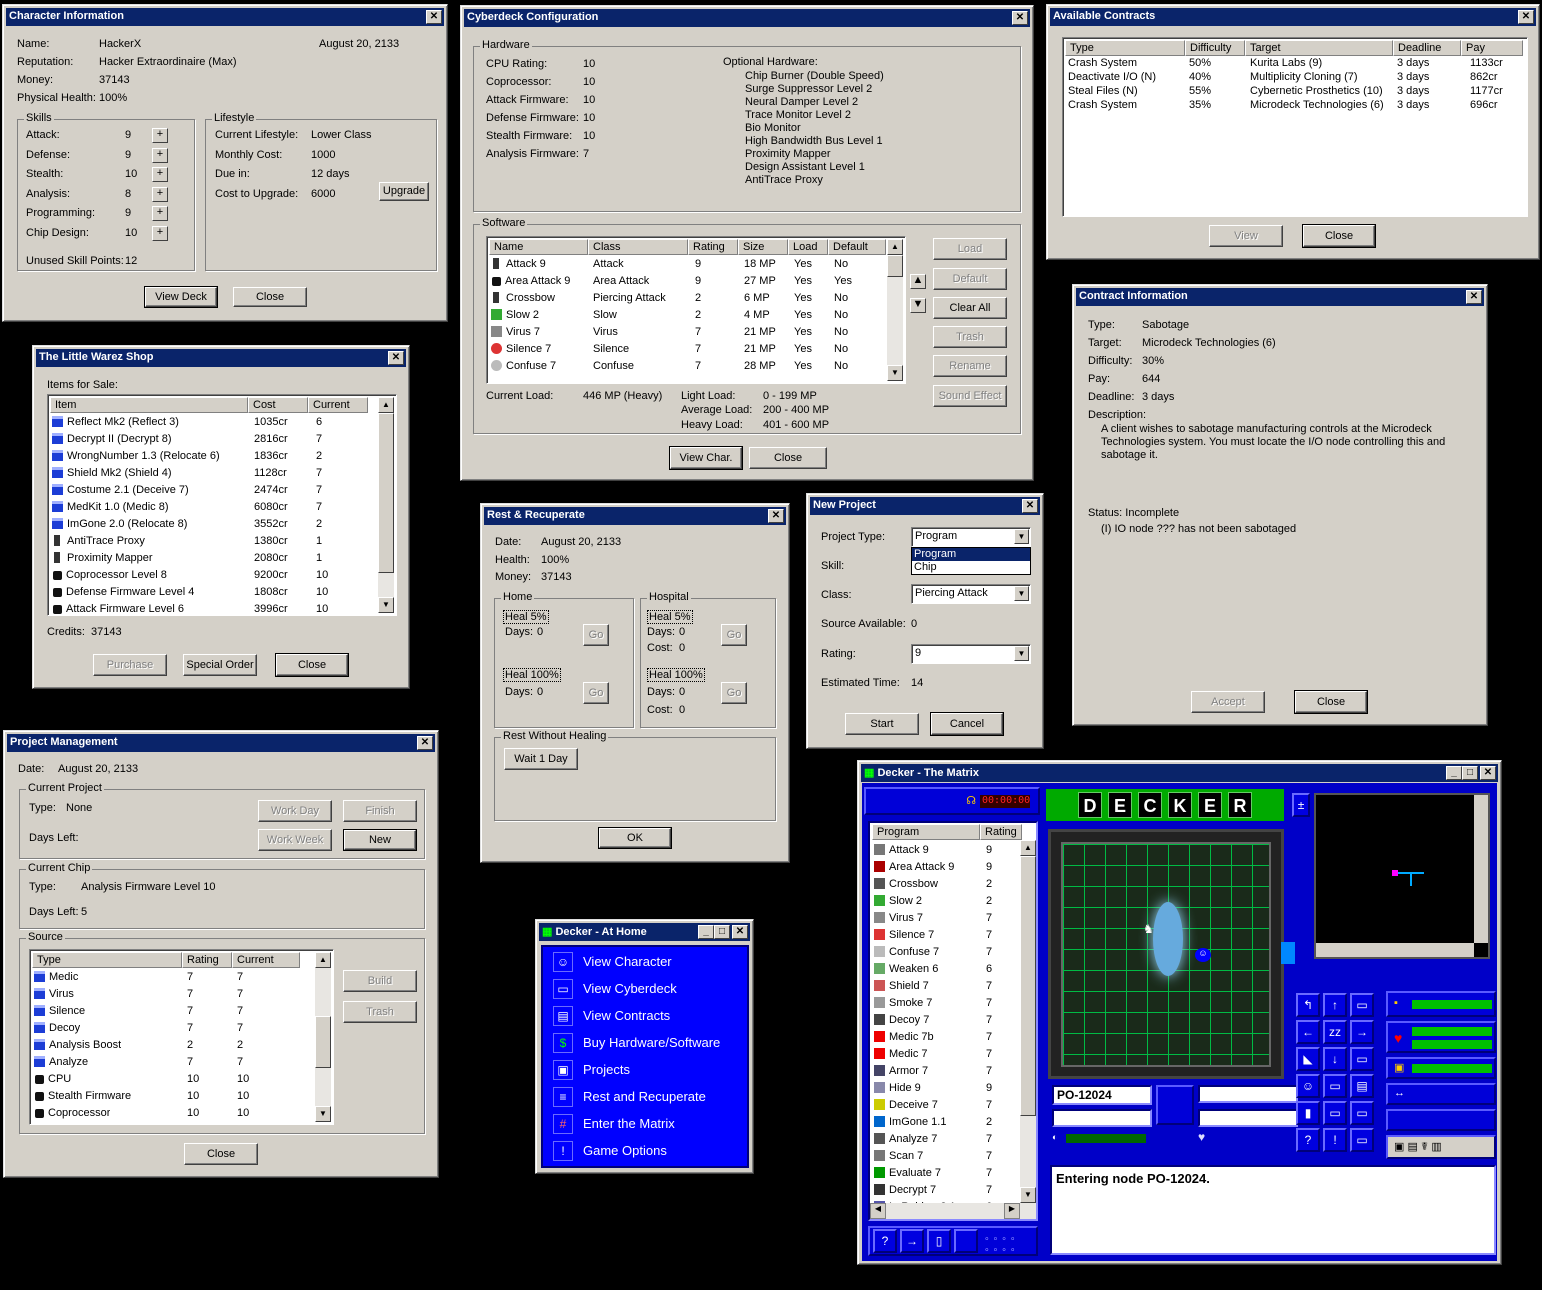  I want to click on default-button: Default, so click(970, 279).